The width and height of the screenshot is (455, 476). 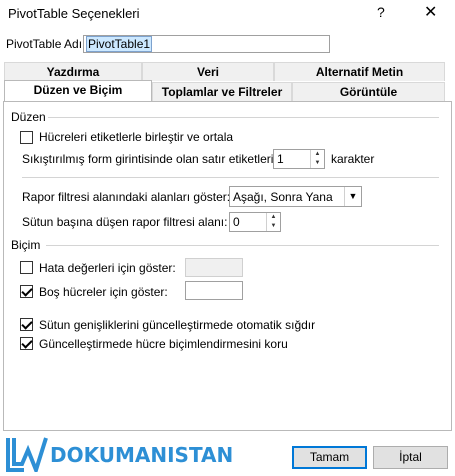 What do you see at coordinates (236, 222) in the screenshot?
I see `filter-cols-value: 0` at bounding box center [236, 222].